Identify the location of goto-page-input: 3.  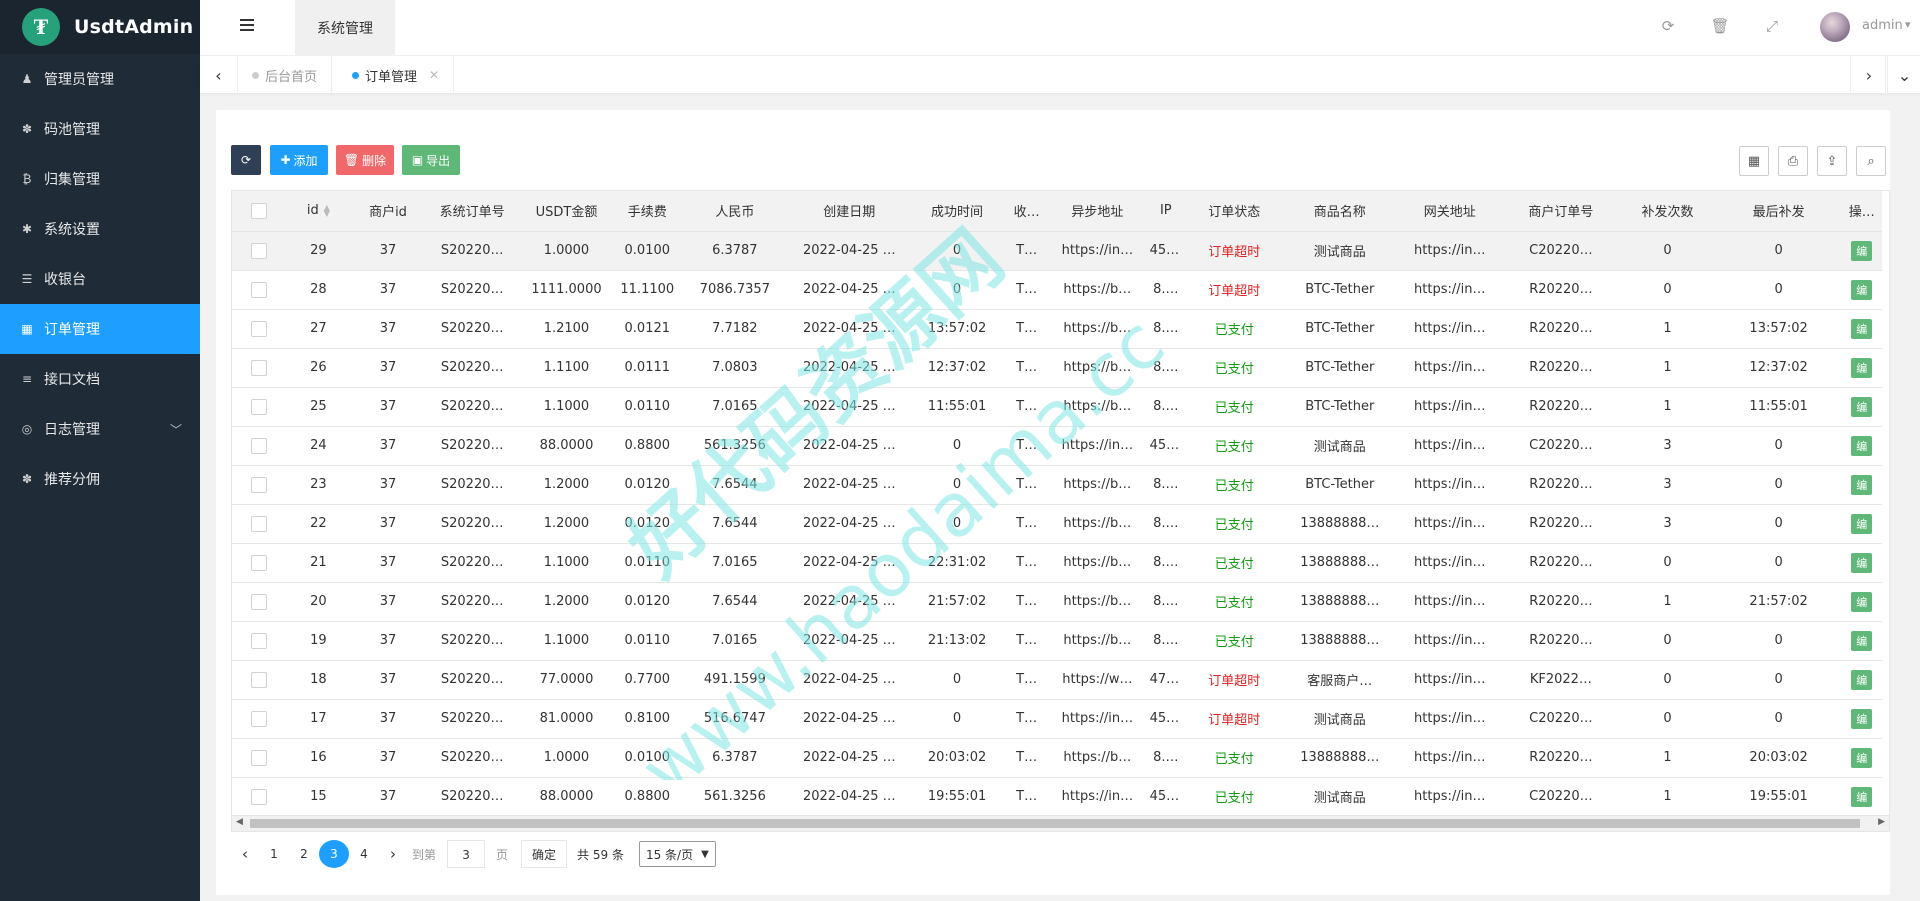
(466, 854).